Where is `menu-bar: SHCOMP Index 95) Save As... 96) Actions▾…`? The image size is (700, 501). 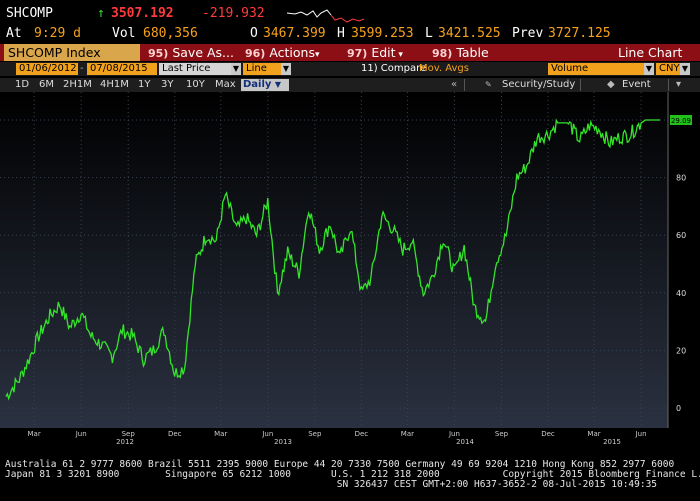 menu-bar: SHCOMP Index 95) Save As... 96) Actions▾… is located at coordinates (350, 52).